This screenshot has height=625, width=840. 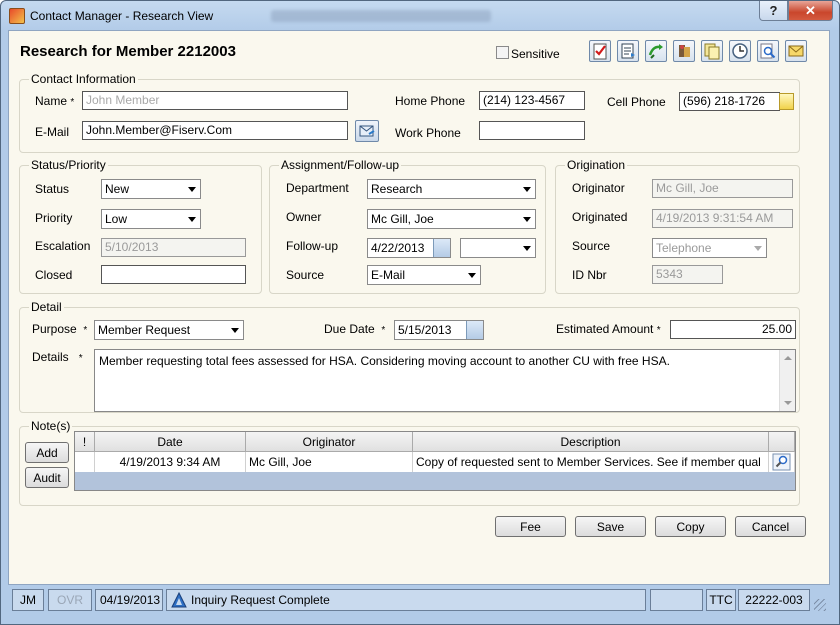 I want to click on followup-time-dropdown, so click(x=498, y=248).